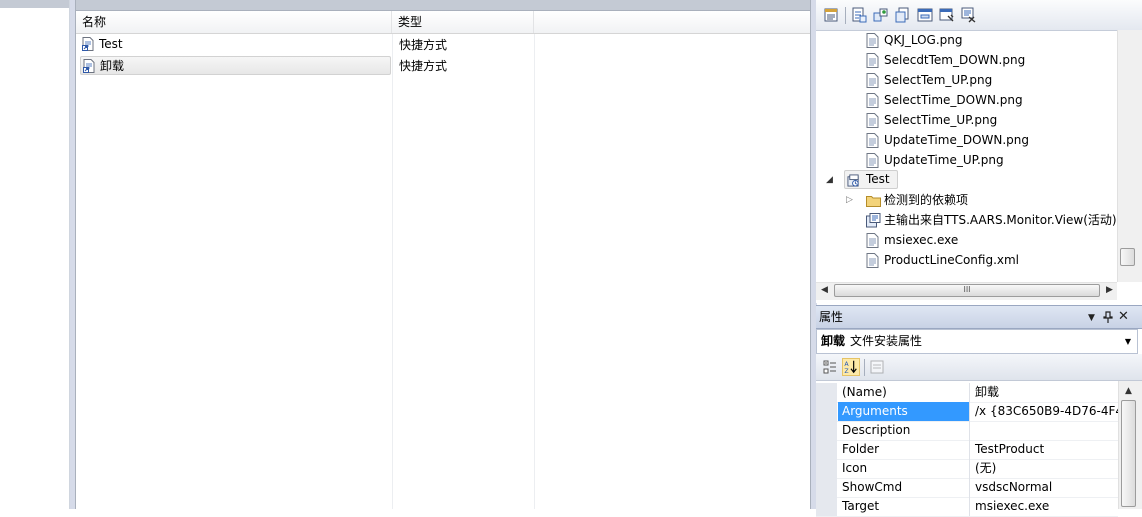 This screenshot has height=517, width=1142. Describe the element at coordinates (878, 179) in the screenshot. I see `tree-item-label: Test` at that location.